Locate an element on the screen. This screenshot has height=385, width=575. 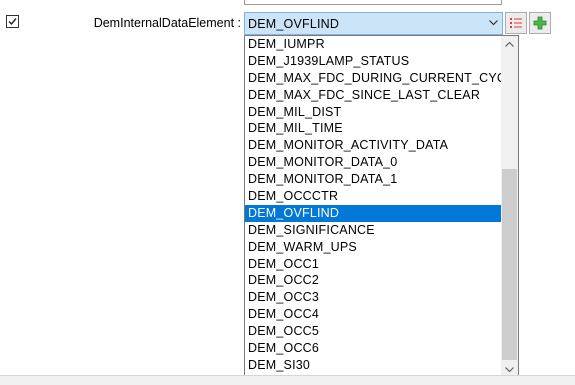
list-item: DEM_J1939LAMP_STATUS is located at coordinates (373, 61).